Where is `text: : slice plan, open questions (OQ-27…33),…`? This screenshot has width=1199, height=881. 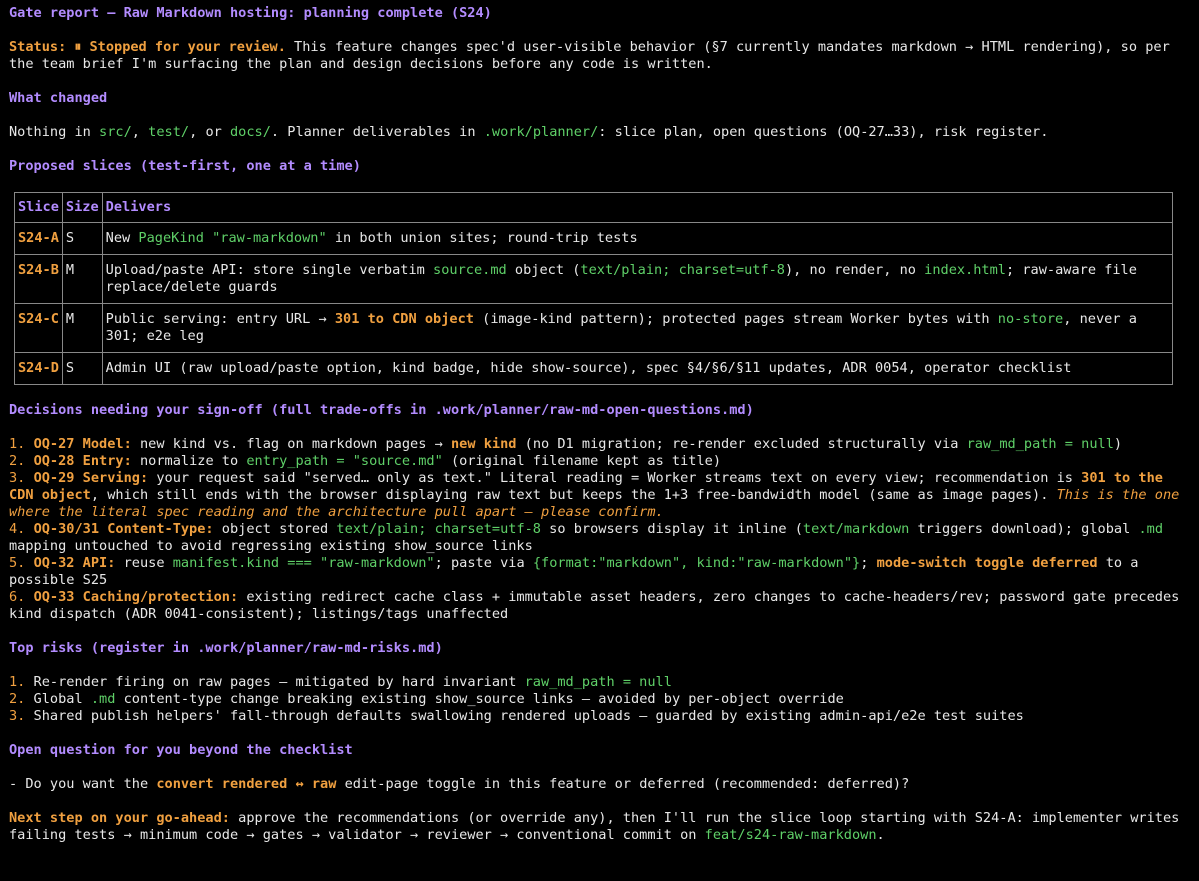 text: : slice plan, open questions (OQ-27…33),… is located at coordinates (823, 132).